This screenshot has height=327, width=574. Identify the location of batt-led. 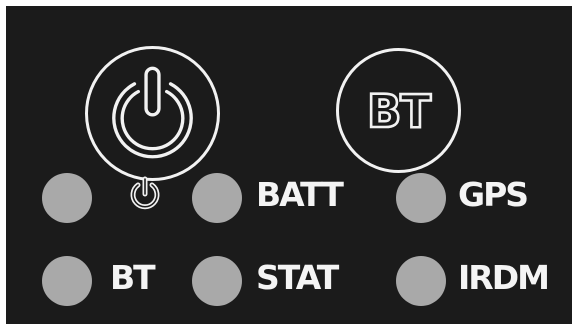
(217, 198).